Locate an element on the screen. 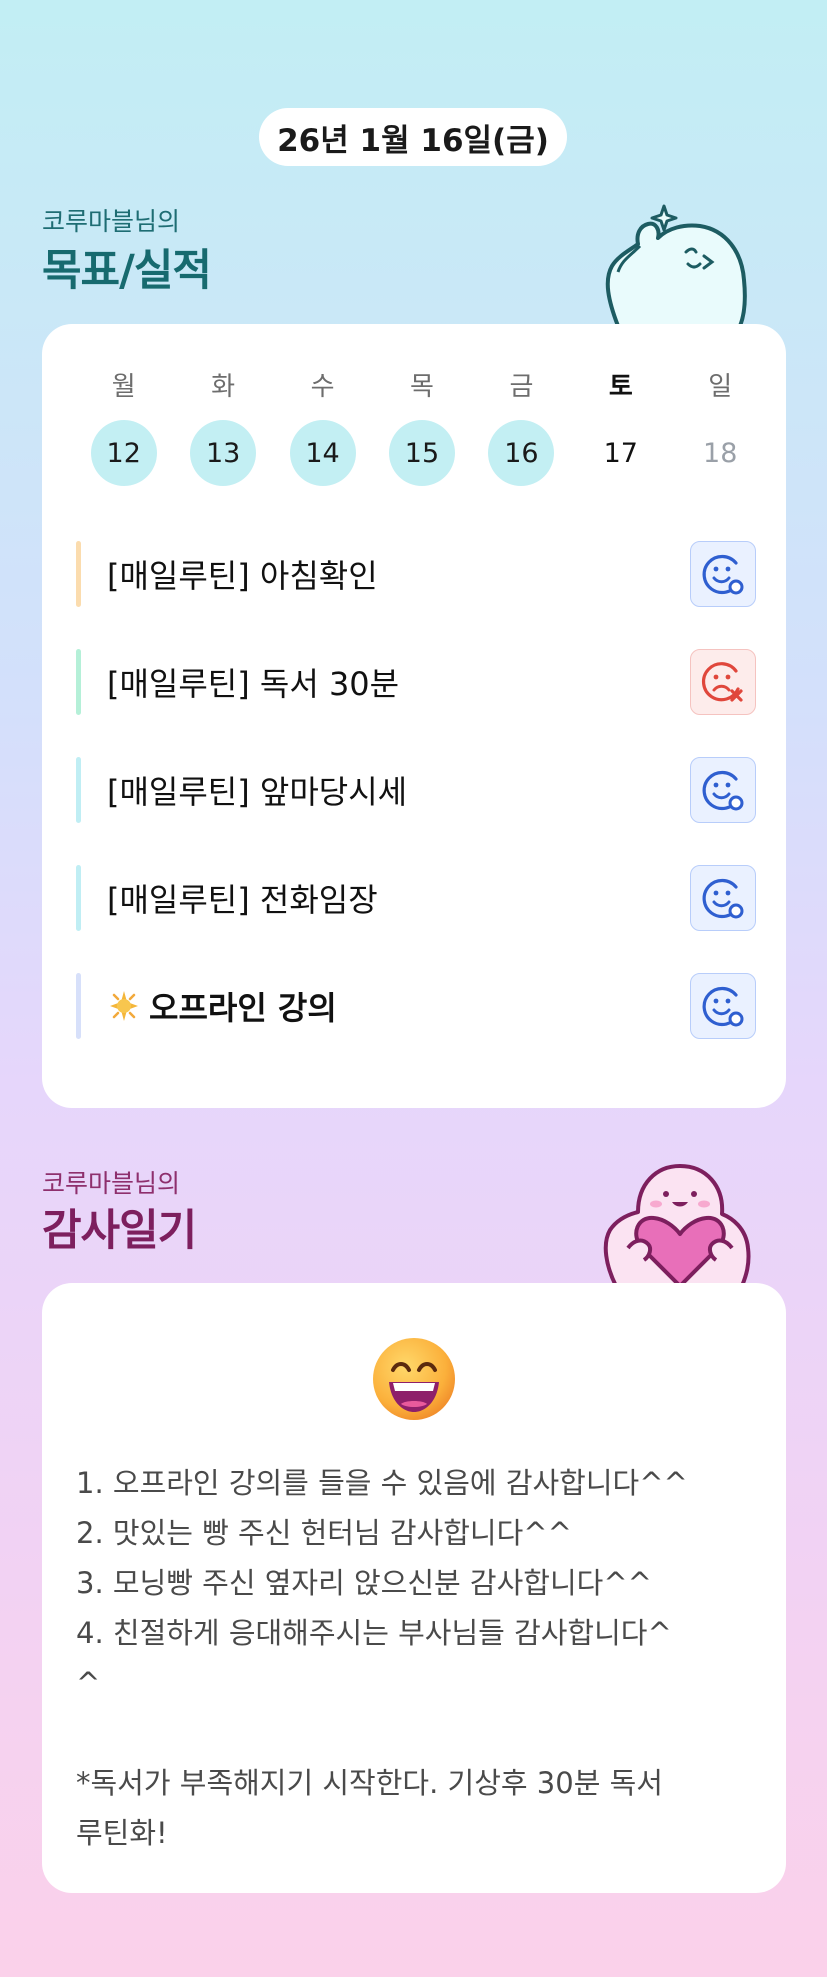  week-calendar: 월 12 화 13 수 14 목 15 금 16 토 17 일 18 is located at coordinates (422, 428).